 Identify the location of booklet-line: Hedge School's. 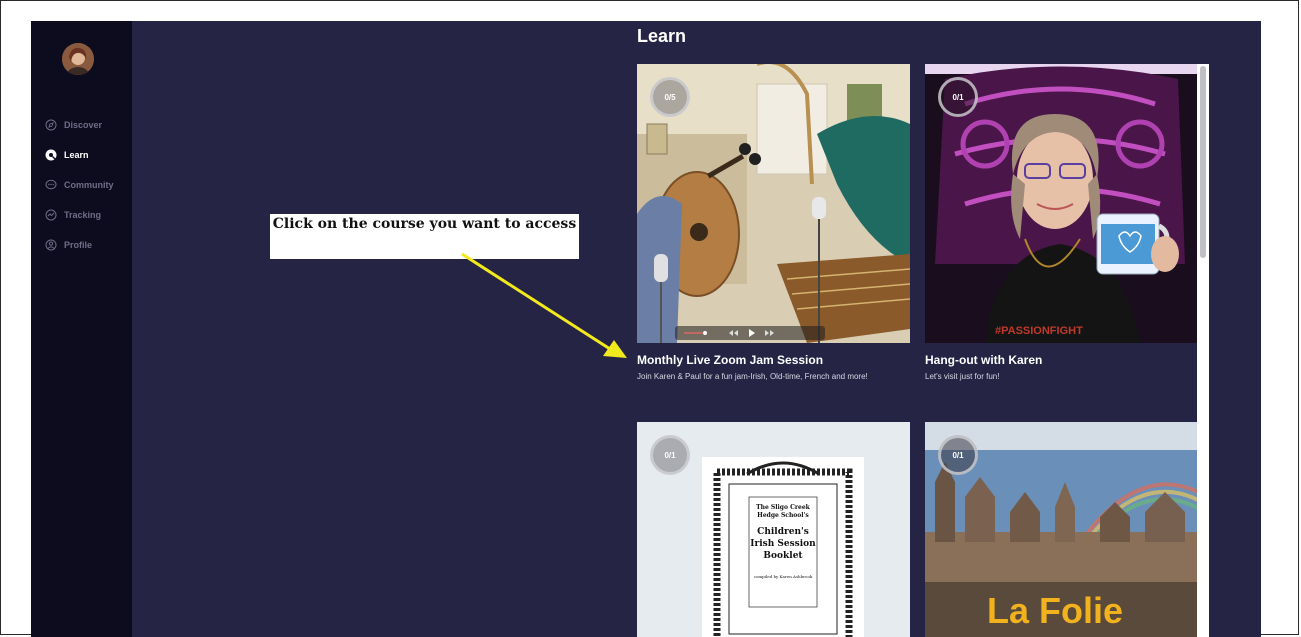
(783, 515).